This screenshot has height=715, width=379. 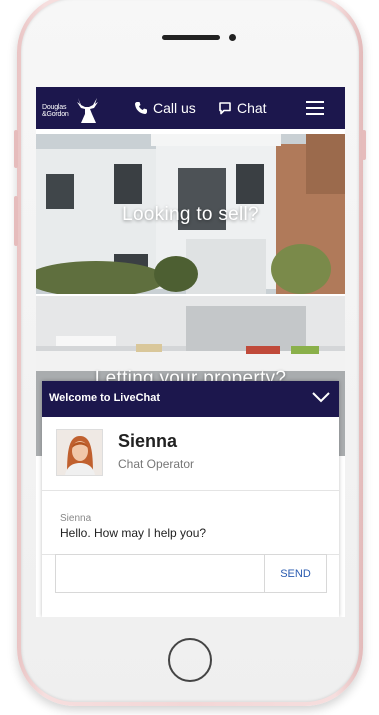 What do you see at coordinates (16, 149) in the screenshot?
I see `phone-volume-up` at bounding box center [16, 149].